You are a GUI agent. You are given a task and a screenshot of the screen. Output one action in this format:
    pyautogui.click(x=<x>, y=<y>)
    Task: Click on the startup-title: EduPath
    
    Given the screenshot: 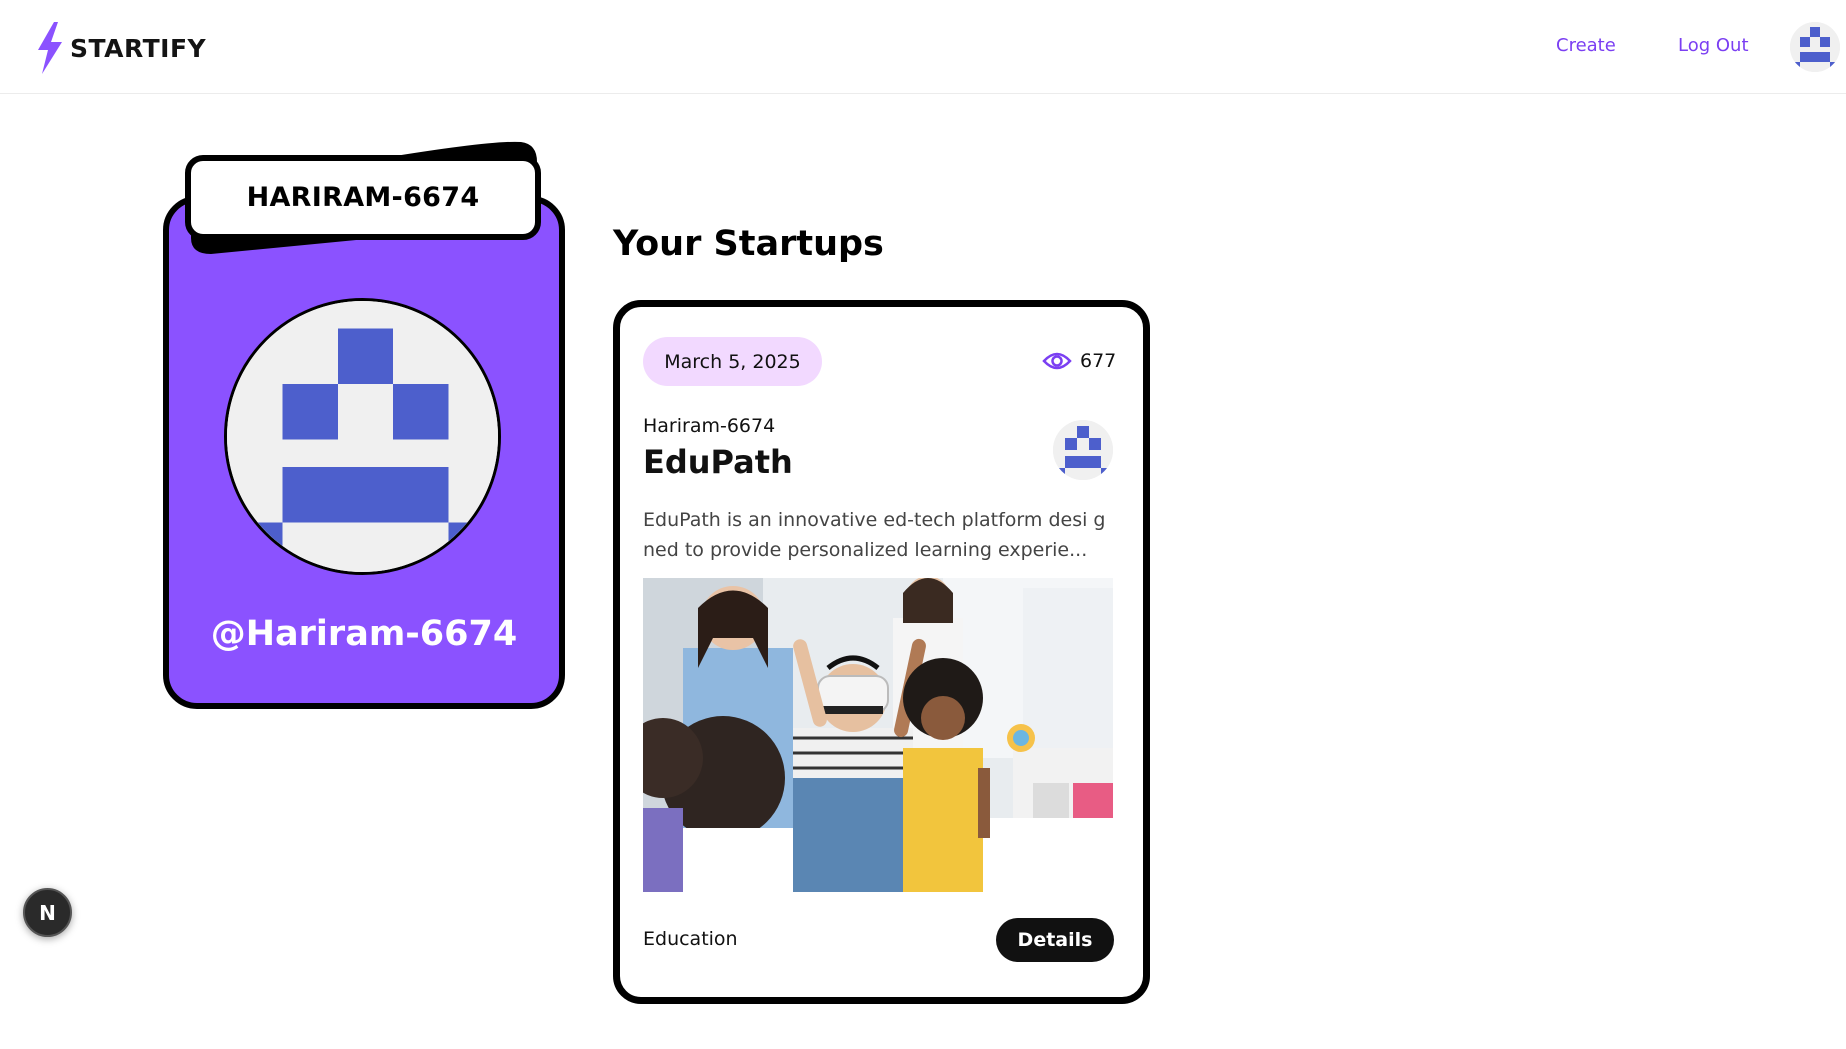 What is the action you would take?
    pyautogui.click(x=718, y=462)
    